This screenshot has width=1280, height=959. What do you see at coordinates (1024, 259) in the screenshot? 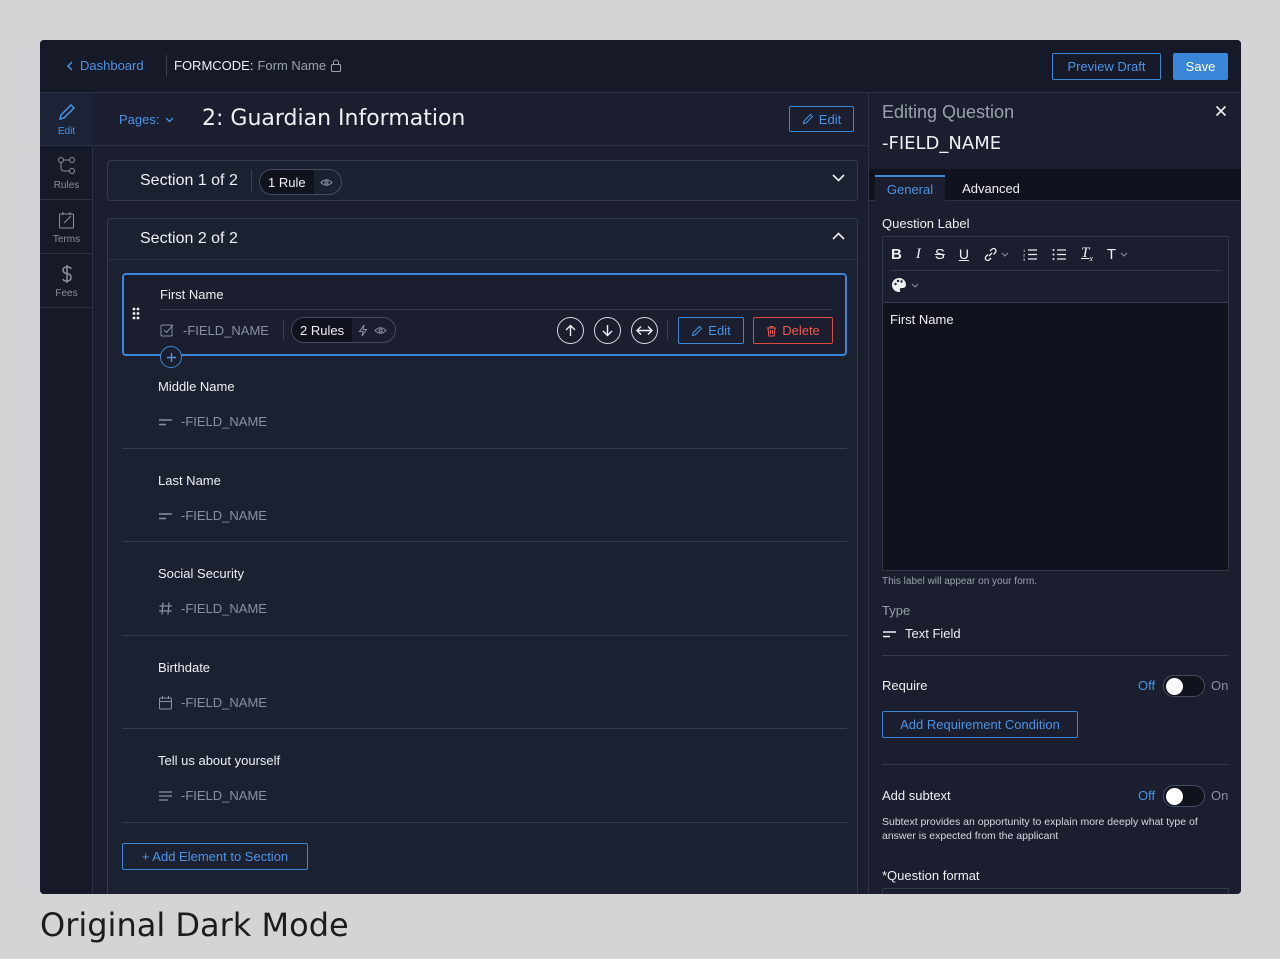
I see `svg-text: 3` at bounding box center [1024, 259].